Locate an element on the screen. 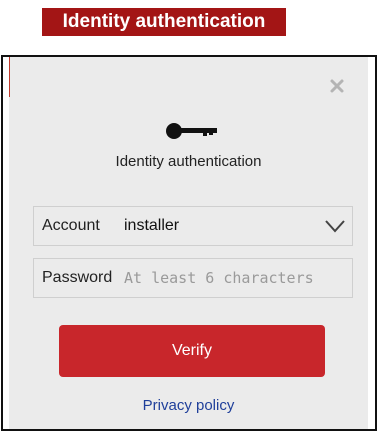  privacy-policy-link: Privacy policy is located at coordinates (188, 405).